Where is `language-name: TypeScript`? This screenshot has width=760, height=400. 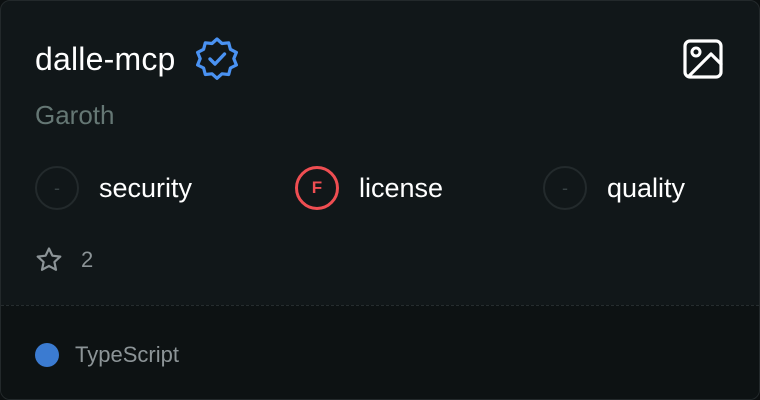 language-name: TypeScript is located at coordinates (127, 354).